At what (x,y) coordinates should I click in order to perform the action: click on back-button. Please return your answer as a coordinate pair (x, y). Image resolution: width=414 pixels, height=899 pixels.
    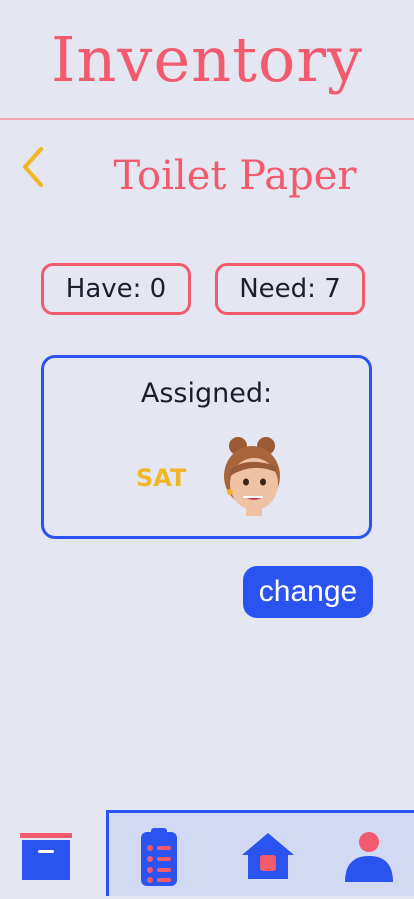
    Looking at the image, I should click on (32, 167).